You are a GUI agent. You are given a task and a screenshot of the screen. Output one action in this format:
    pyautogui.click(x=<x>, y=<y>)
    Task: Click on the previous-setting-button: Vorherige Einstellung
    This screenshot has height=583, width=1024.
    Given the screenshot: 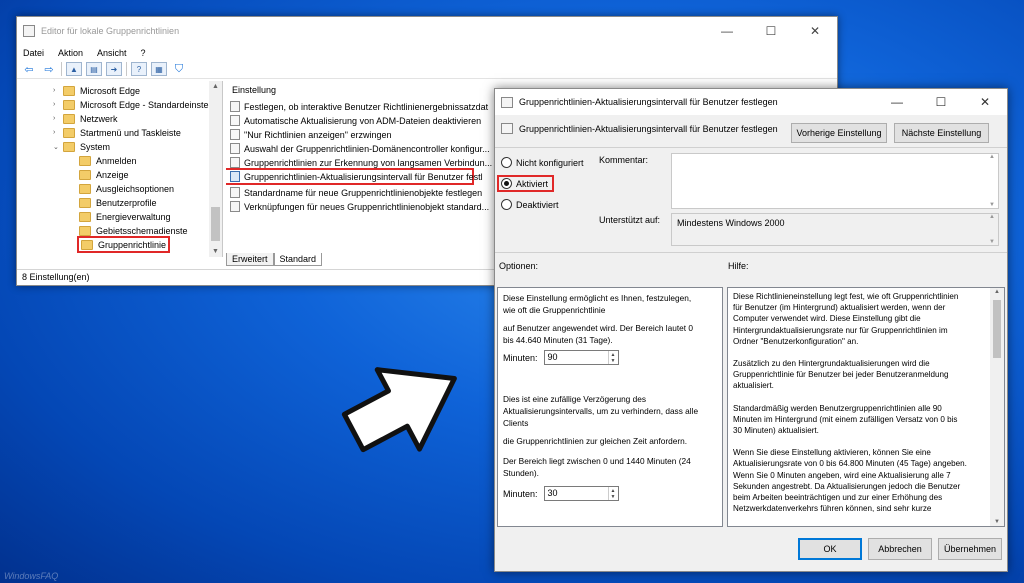 What is the action you would take?
    pyautogui.click(x=839, y=133)
    